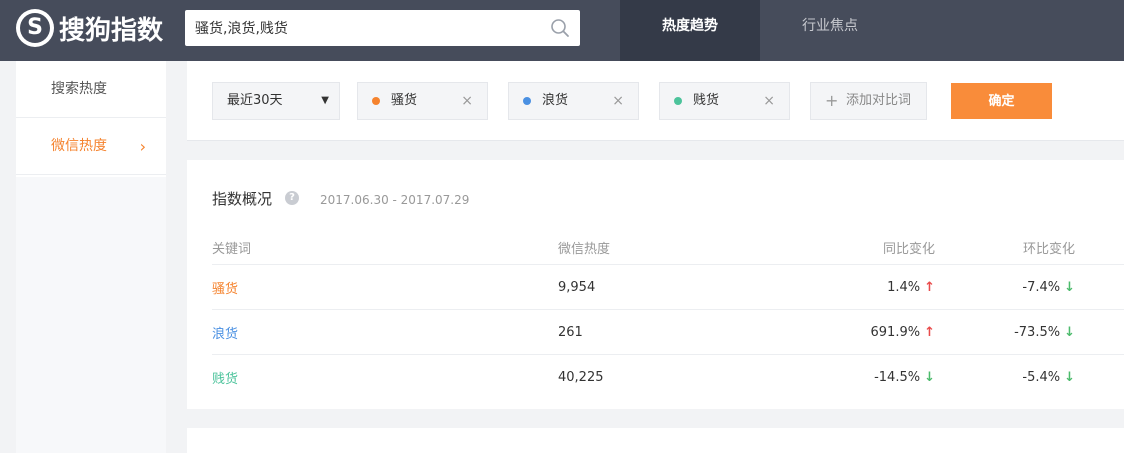 The height and width of the screenshot is (453, 1124). I want to click on section-title: 指数概况, so click(242, 199).